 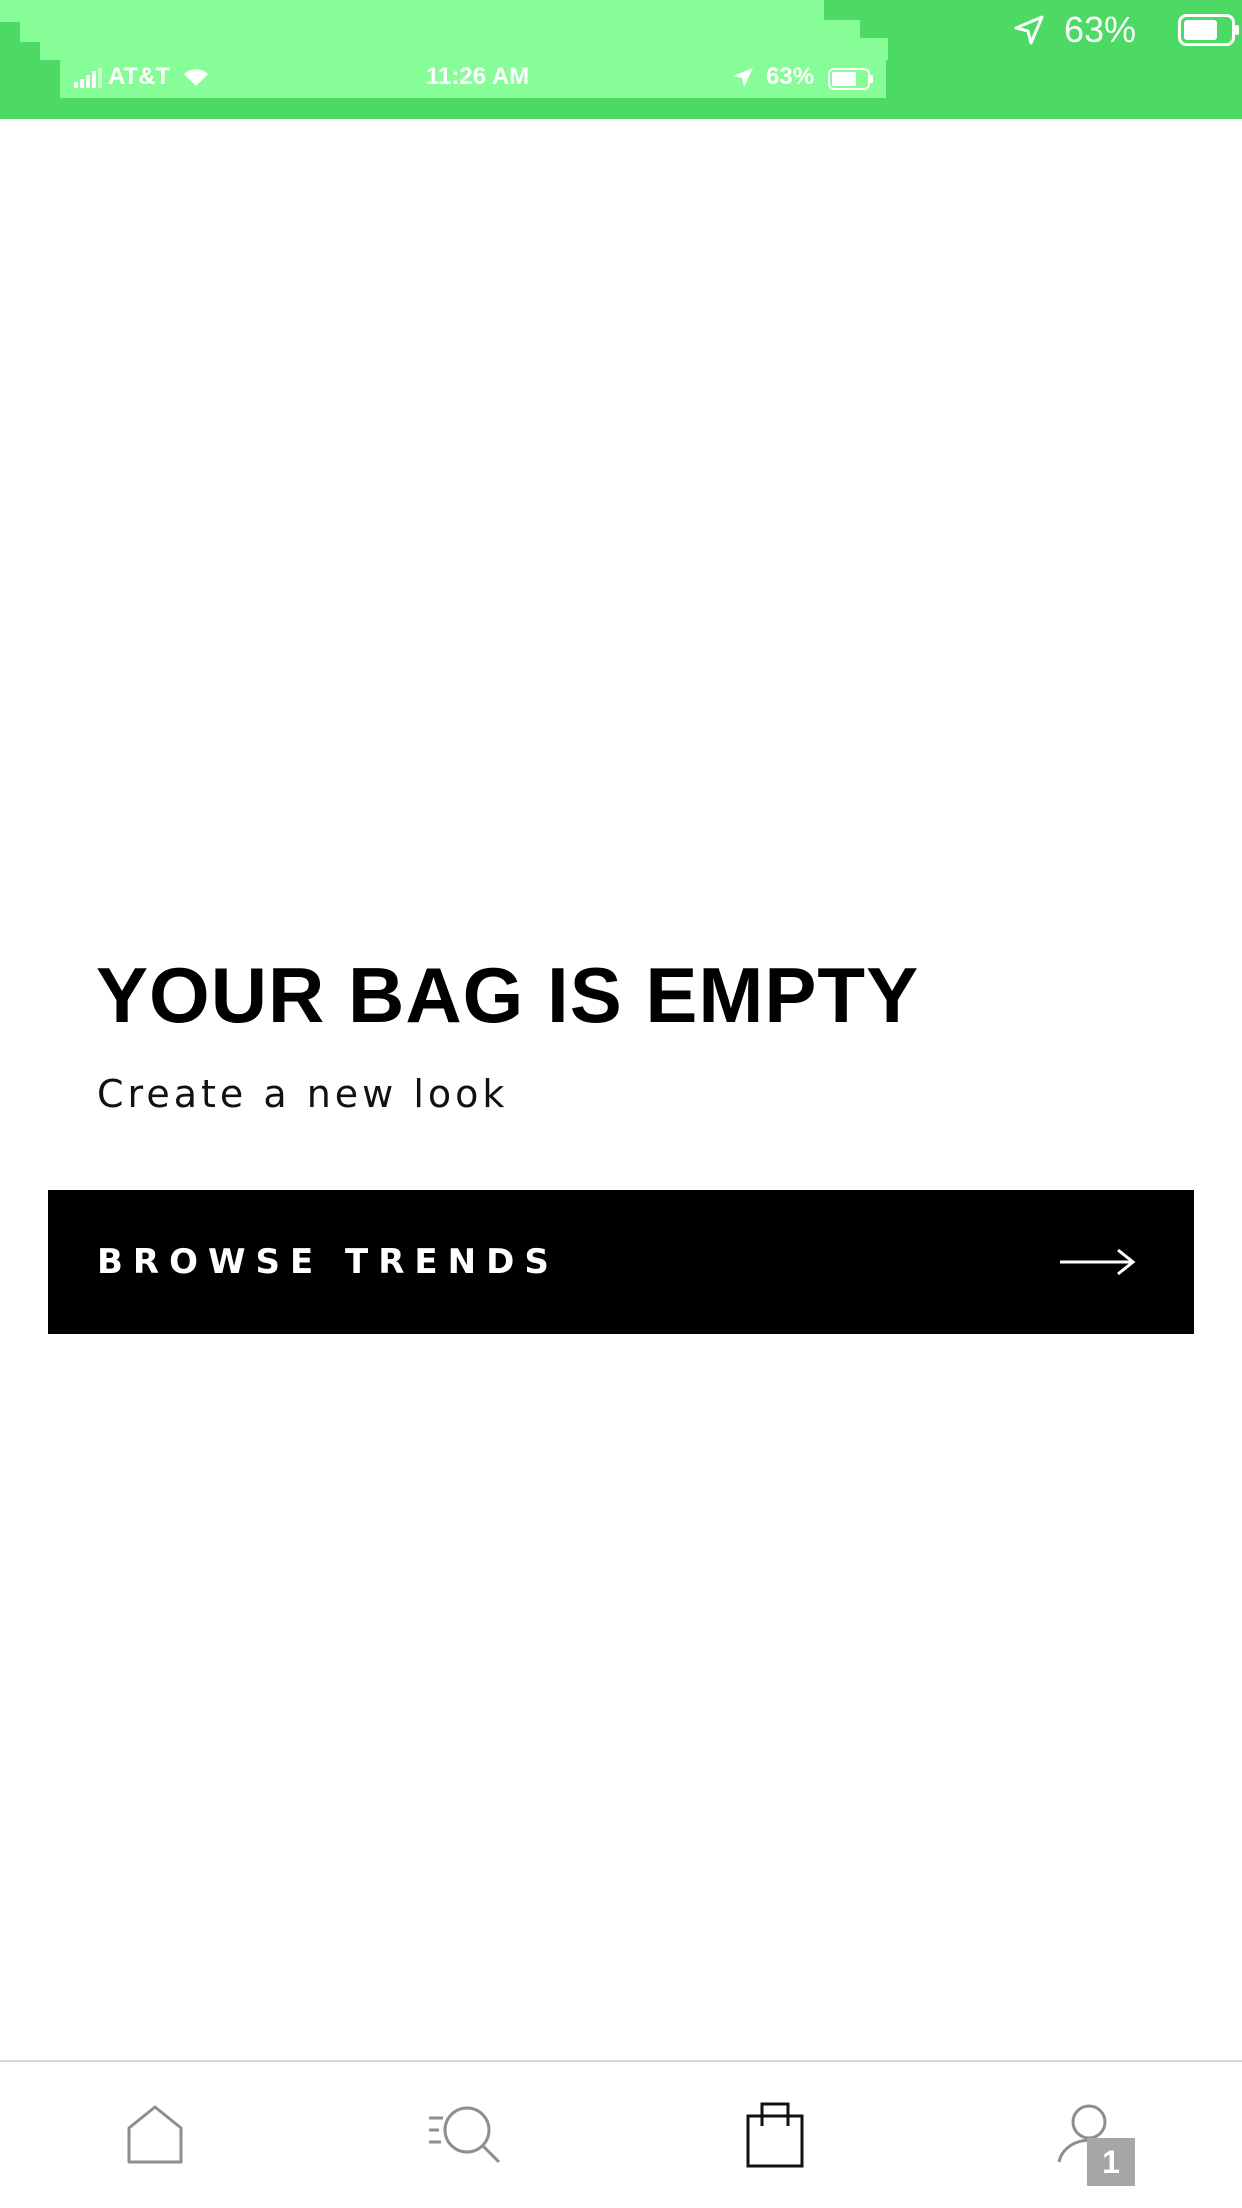 I want to click on status-time: 11:26 AM, so click(x=478, y=76).